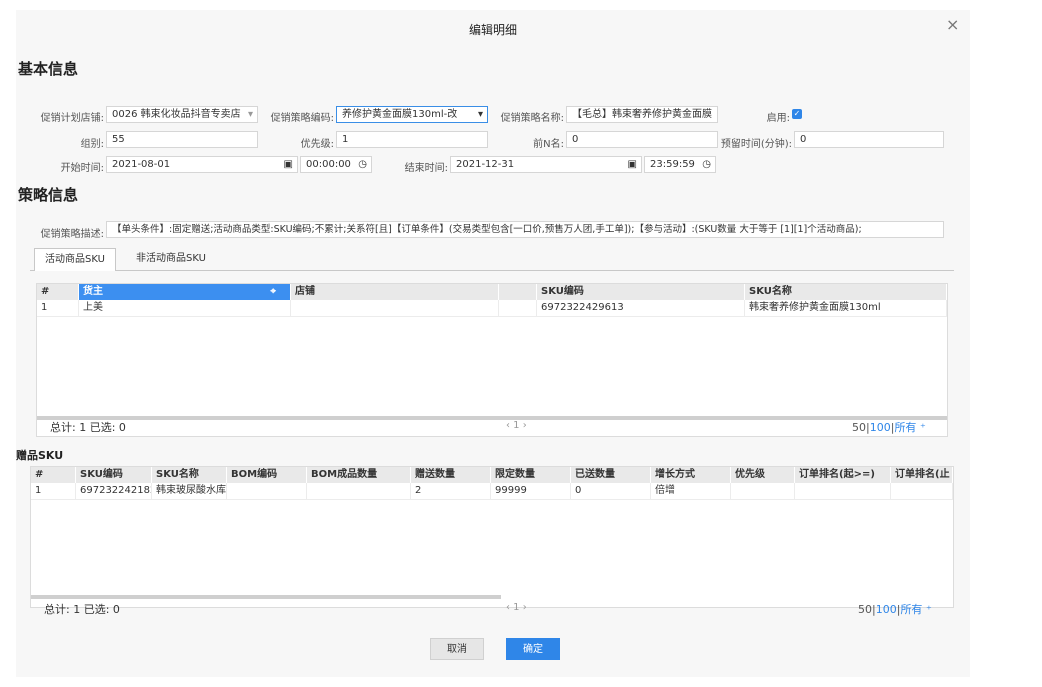 This screenshot has height=687, width=1042. I want to click on group-label: 组别:, so click(92, 144).